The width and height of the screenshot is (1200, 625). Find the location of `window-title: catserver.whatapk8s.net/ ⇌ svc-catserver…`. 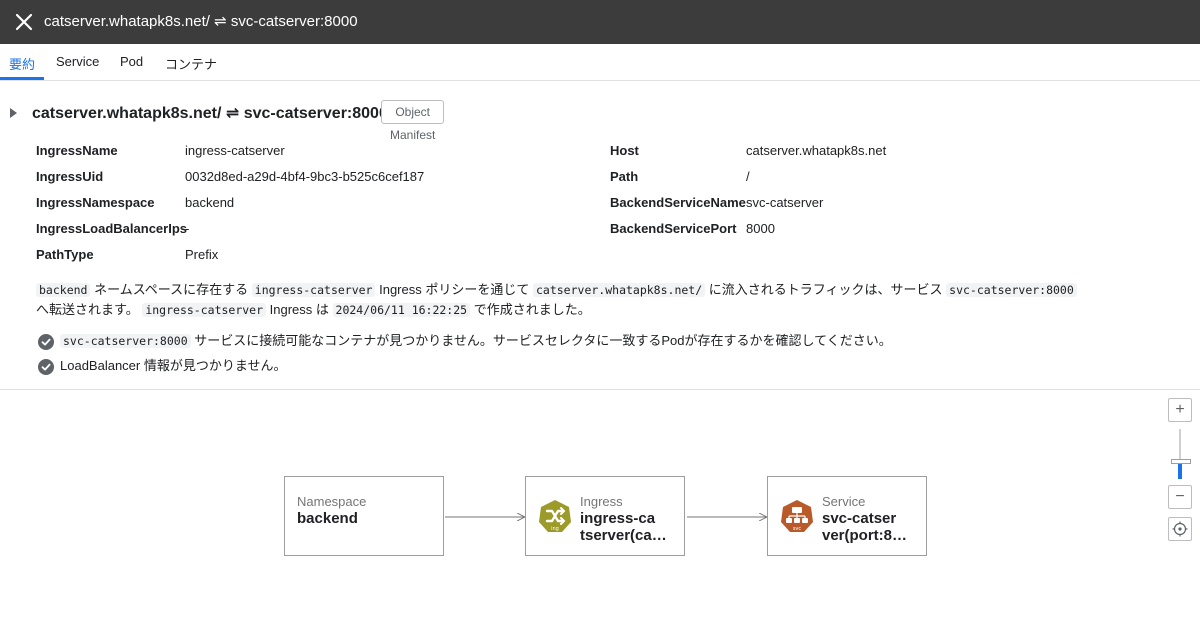

window-title: catserver.whatapk8s.net/ ⇌ svc-catserver… is located at coordinates (201, 21).